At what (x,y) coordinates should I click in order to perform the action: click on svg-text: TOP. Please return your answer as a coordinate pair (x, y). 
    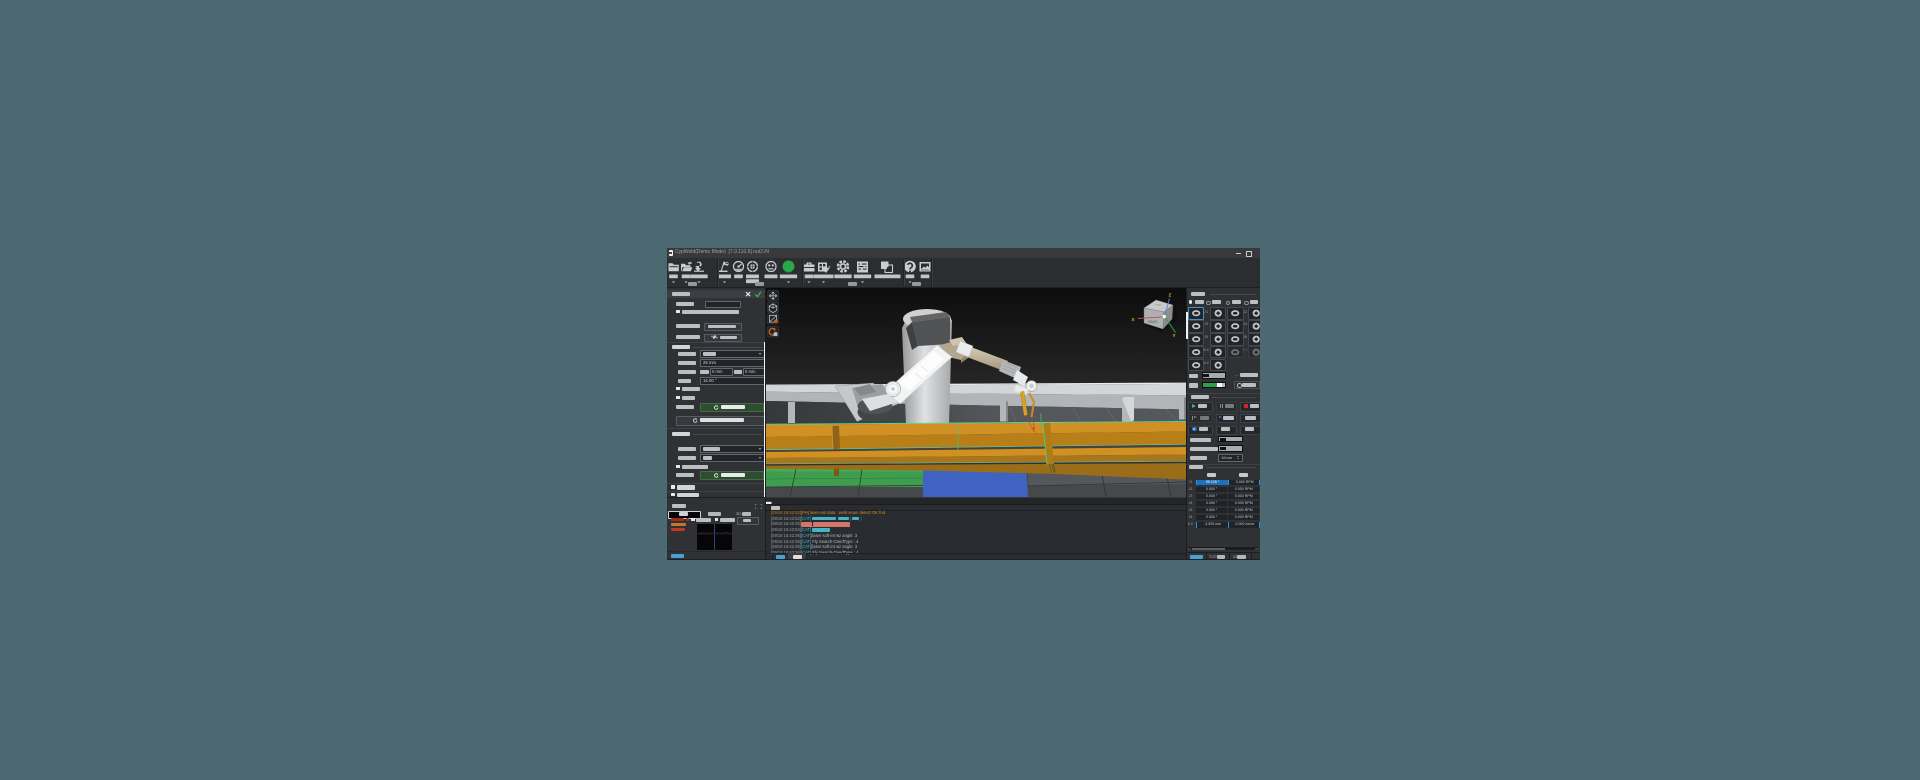
    Looking at the image, I should click on (1158, 305).